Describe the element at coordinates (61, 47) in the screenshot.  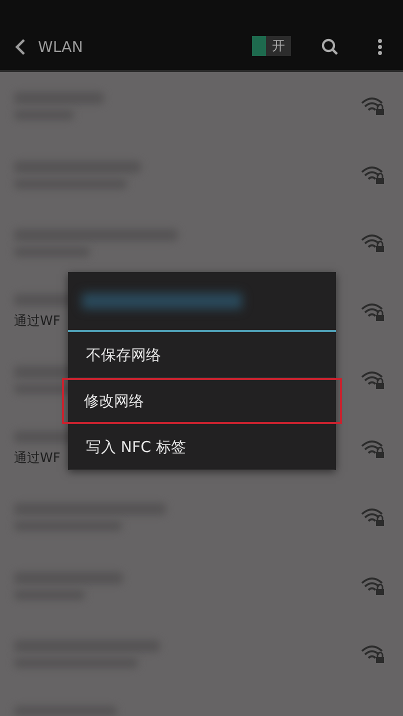
I see `screen-title: WLAN` at that location.